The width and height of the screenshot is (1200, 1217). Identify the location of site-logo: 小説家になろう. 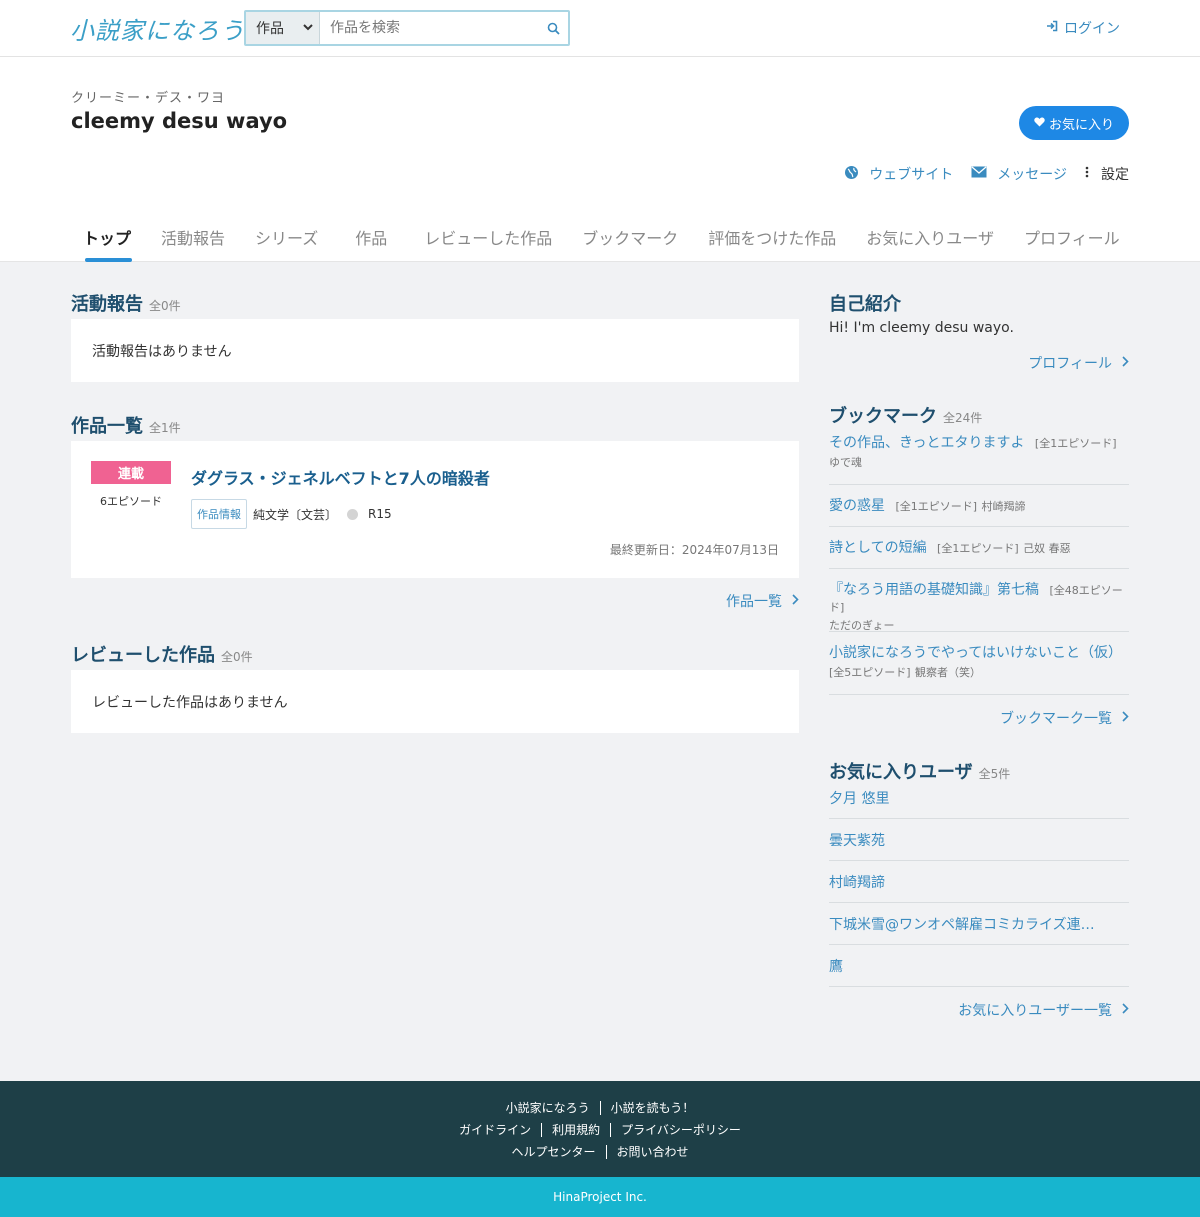
(157, 28).